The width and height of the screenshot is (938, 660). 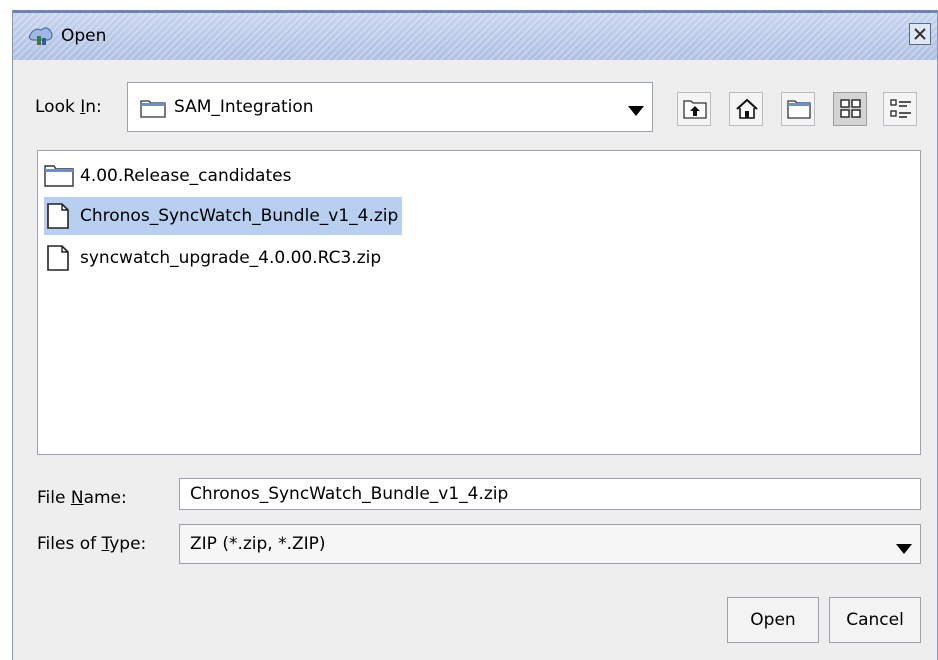 What do you see at coordinates (93, 107) in the screenshot?
I see `look-in-label-b: n:` at bounding box center [93, 107].